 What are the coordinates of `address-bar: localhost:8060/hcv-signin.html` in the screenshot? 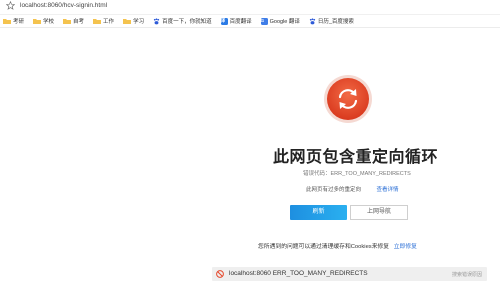 It's located at (250, 7).